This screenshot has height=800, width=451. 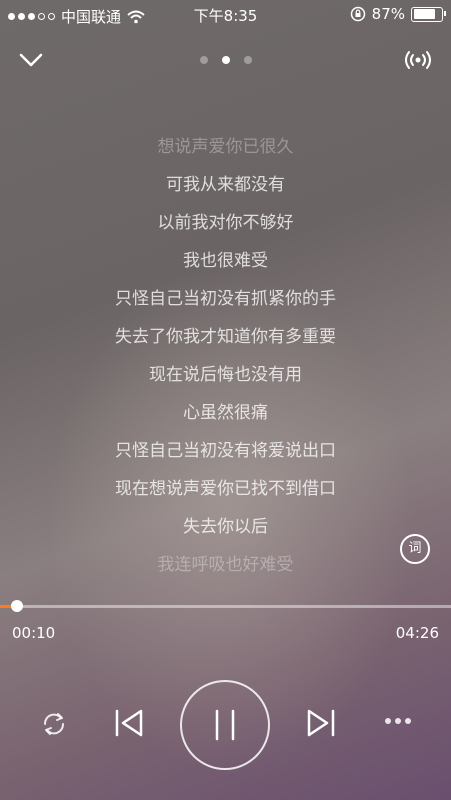 I want to click on current-time: 00:10, so click(x=34, y=633).